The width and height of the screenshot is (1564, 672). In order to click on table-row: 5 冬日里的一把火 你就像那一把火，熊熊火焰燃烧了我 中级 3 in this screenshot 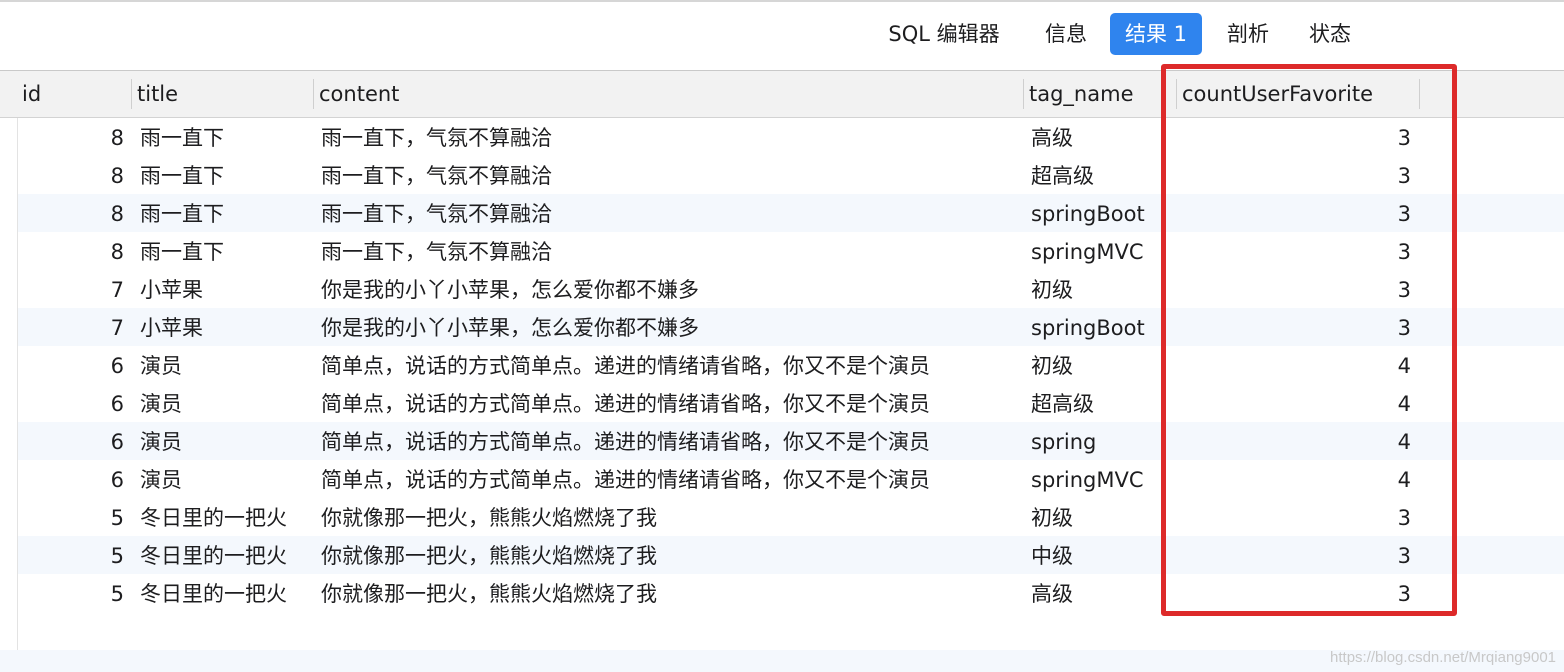, I will do `click(782, 555)`.